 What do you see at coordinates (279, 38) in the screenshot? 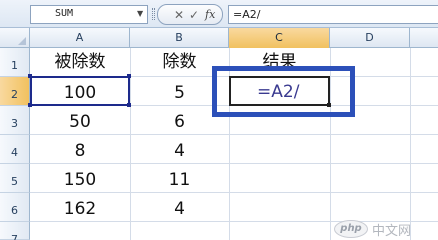
I see `column-header-c: C` at bounding box center [279, 38].